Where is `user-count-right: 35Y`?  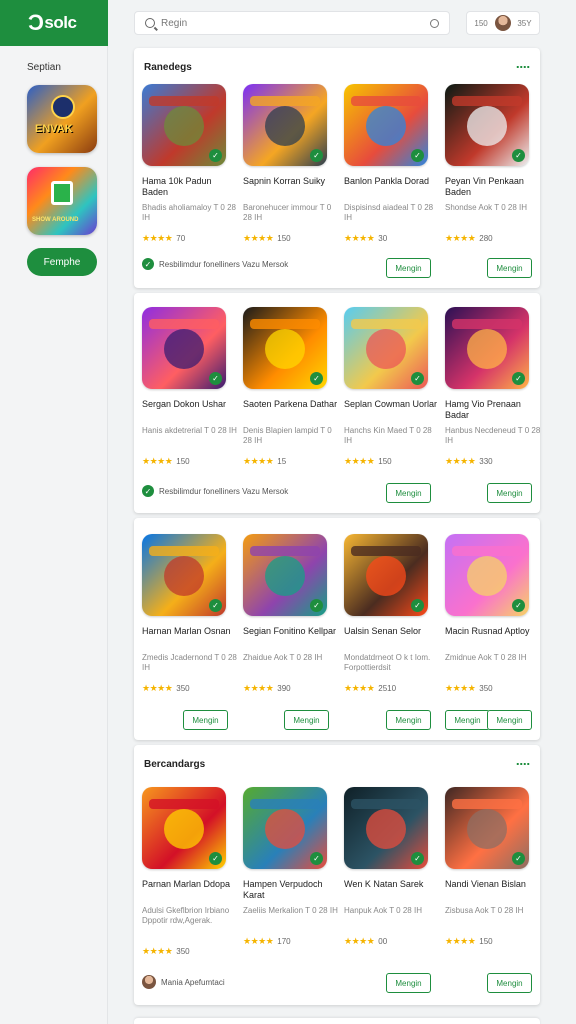 user-count-right: 35Y is located at coordinates (524, 23).